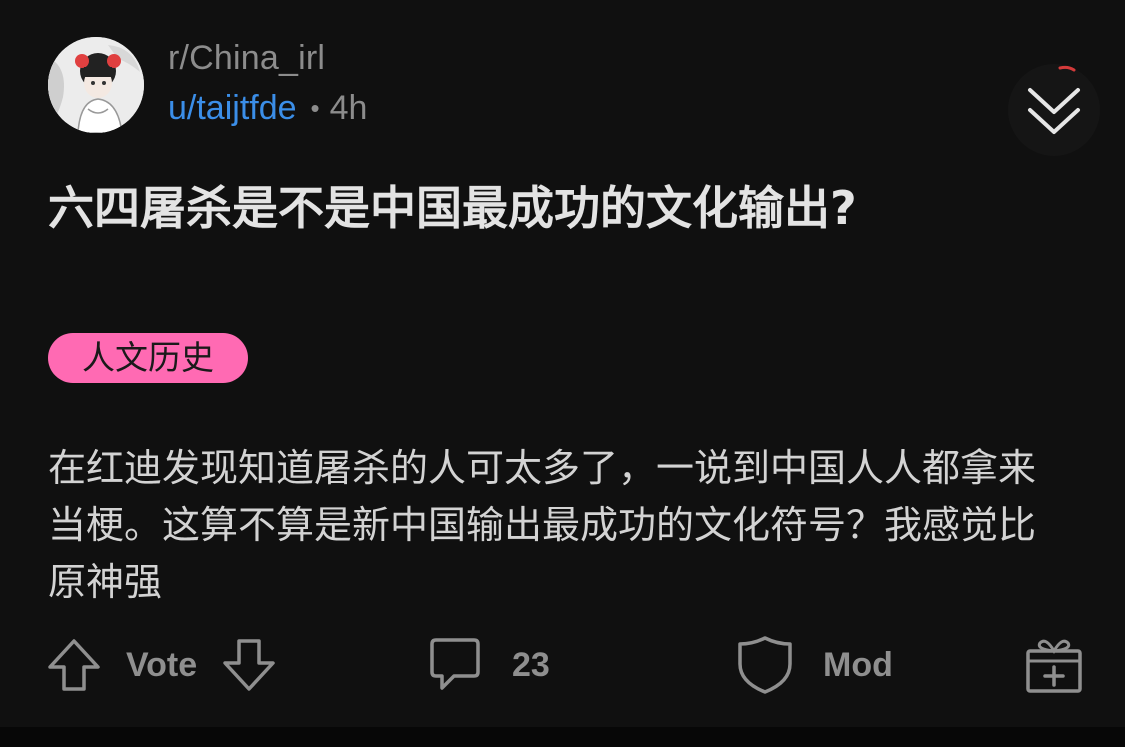 This screenshot has width=1125, height=747. What do you see at coordinates (814, 665) in the screenshot?
I see `mod-tools: Mod` at bounding box center [814, 665].